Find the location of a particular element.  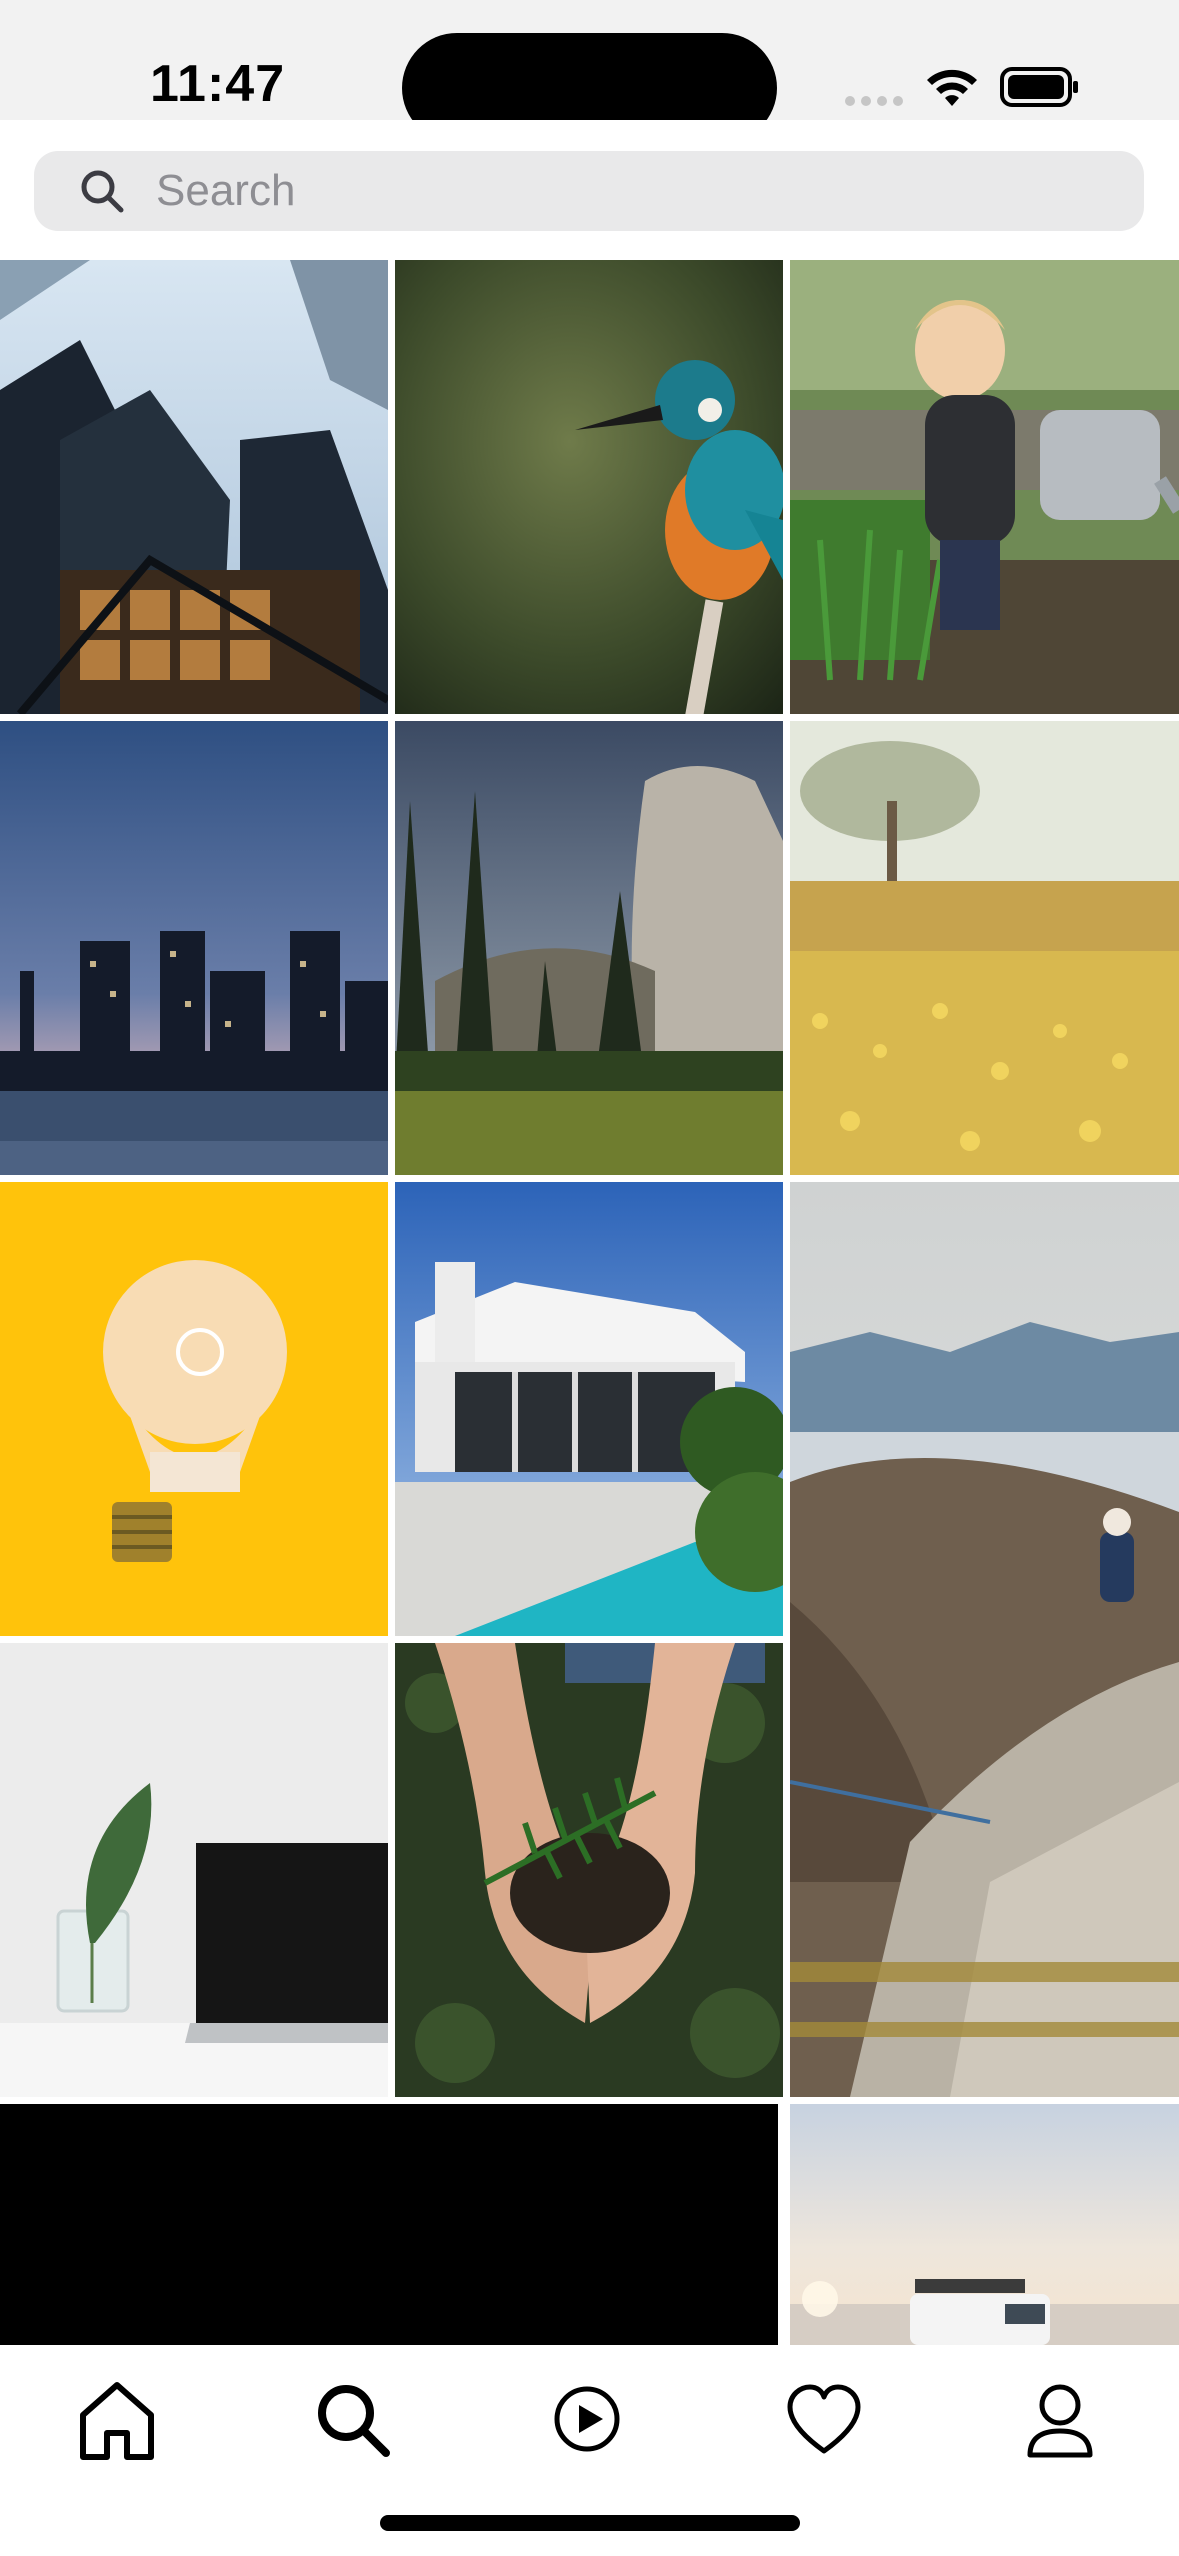

heart-icon is located at coordinates (824, 2419).